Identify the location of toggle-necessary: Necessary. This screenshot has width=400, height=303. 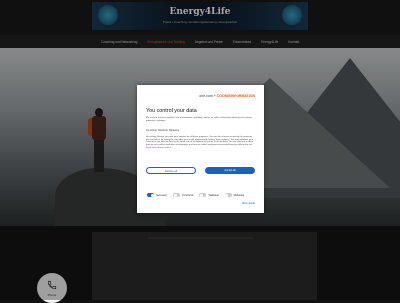
(157, 195).